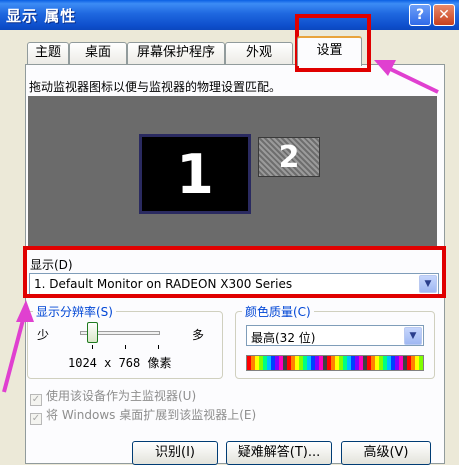 The height and width of the screenshot is (465, 459). What do you see at coordinates (14, 354) in the screenshot?
I see `arrow-line-display` at bounding box center [14, 354].